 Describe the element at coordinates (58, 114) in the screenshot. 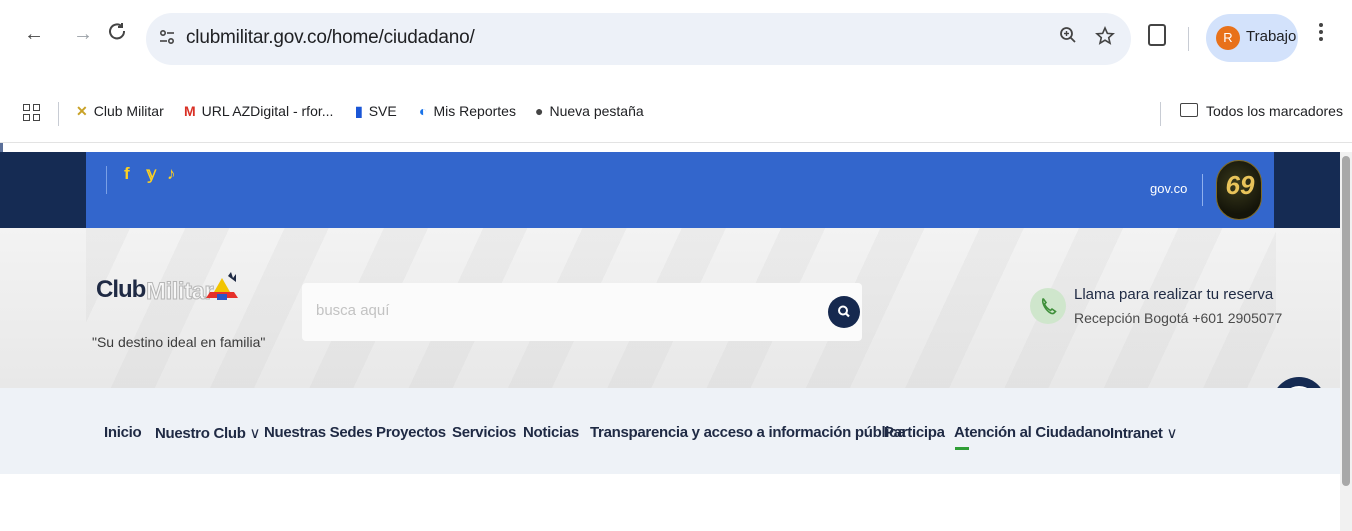

I see `bookmarks-divider` at that location.